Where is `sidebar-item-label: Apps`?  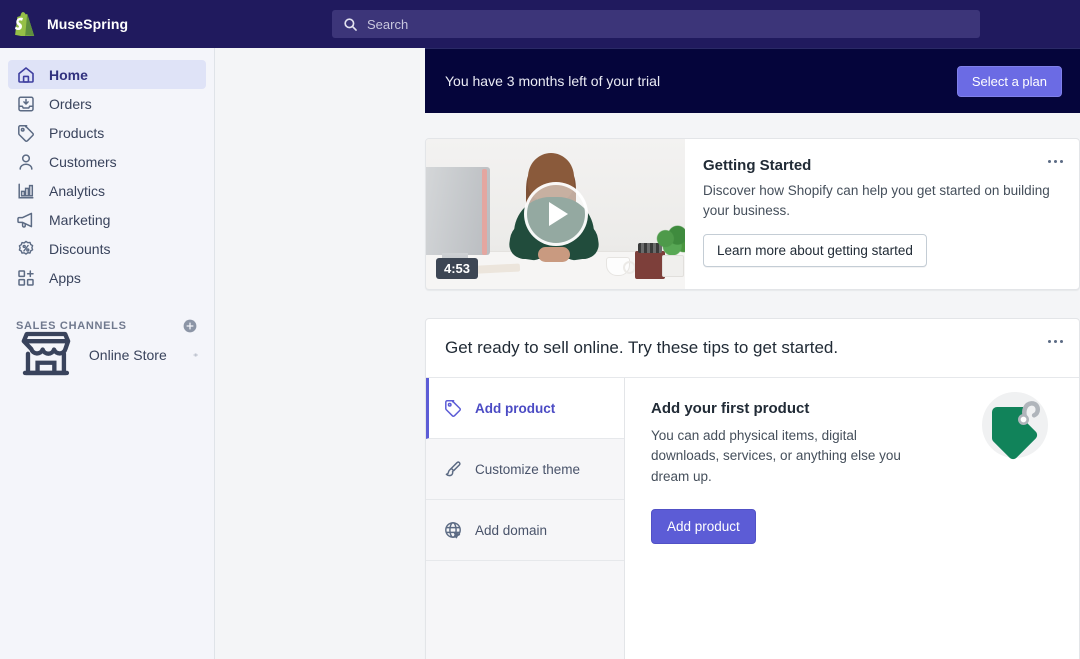 sidebar-item-label: Apps is located at coordinates (65, 277).